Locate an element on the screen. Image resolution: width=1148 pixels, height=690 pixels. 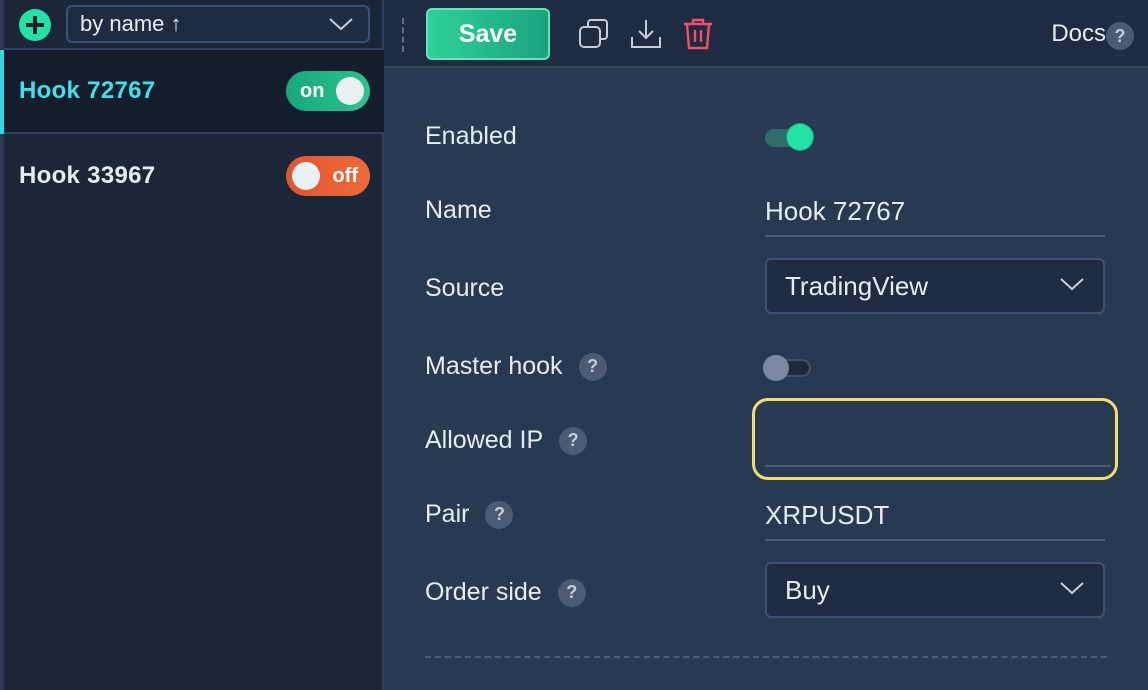
master-hook-label: Master hook ? is located at coordinates (516, 366).